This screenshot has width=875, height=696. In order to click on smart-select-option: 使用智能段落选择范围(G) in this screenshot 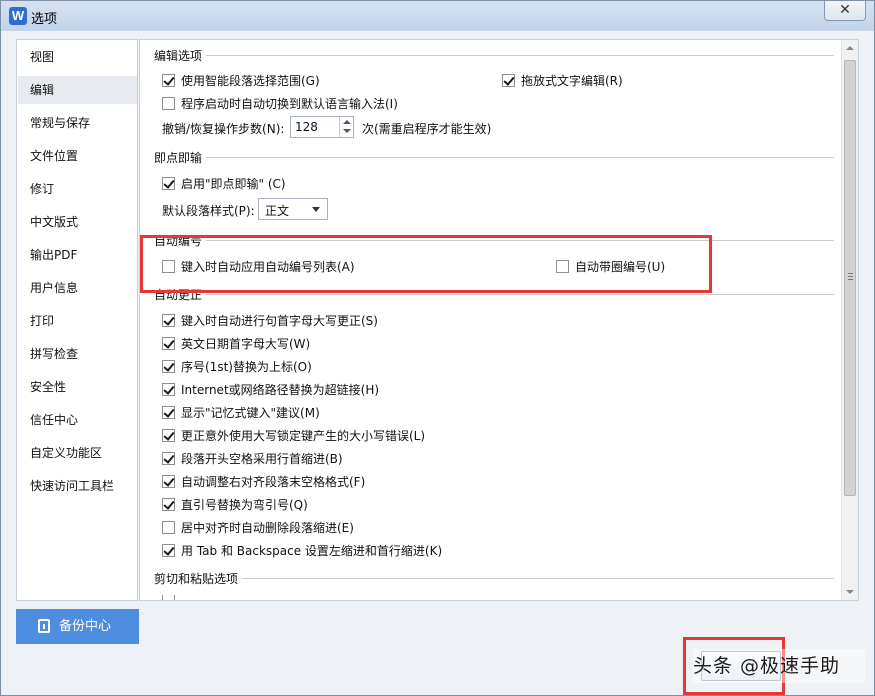, I will do `click(241, 80)`.